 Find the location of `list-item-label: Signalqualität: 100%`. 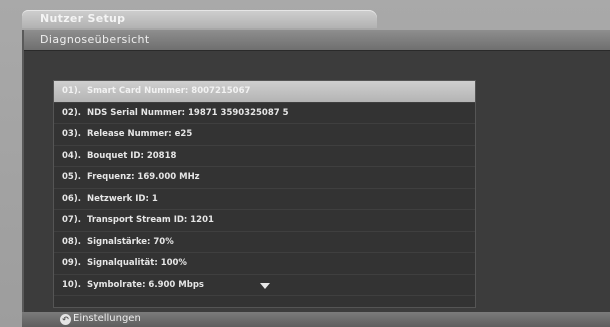

list-item-label: Signalqualität: 100% is located at coordinates (136, 263).